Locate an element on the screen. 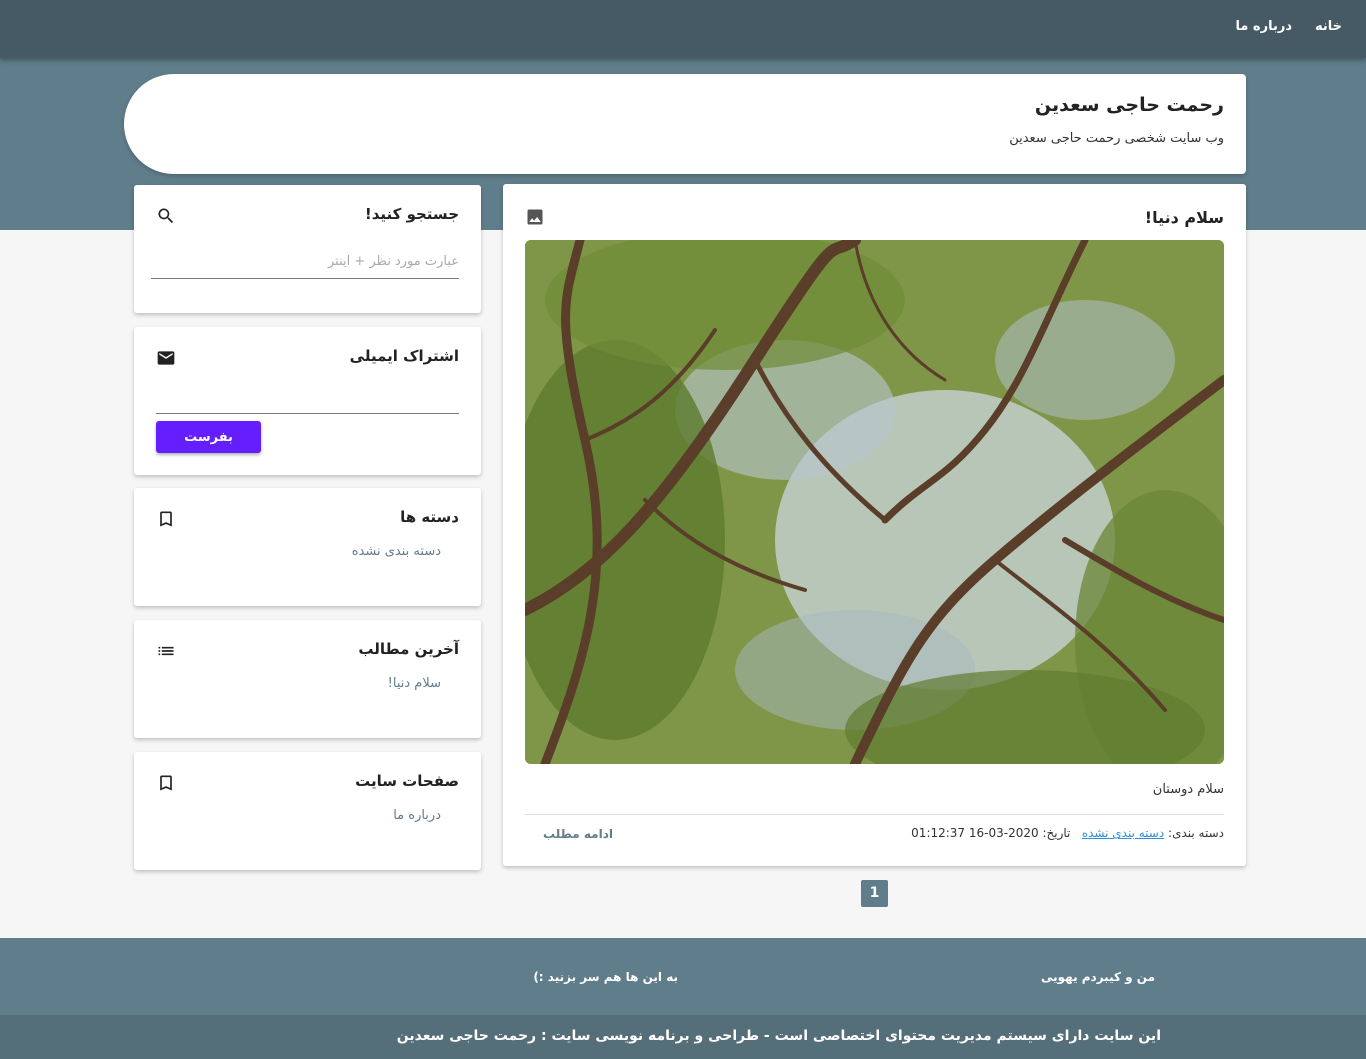 This screenshot has height=1059, width=1366. top-navbar: خانه درباره ما is located at coordinates (683, 29).